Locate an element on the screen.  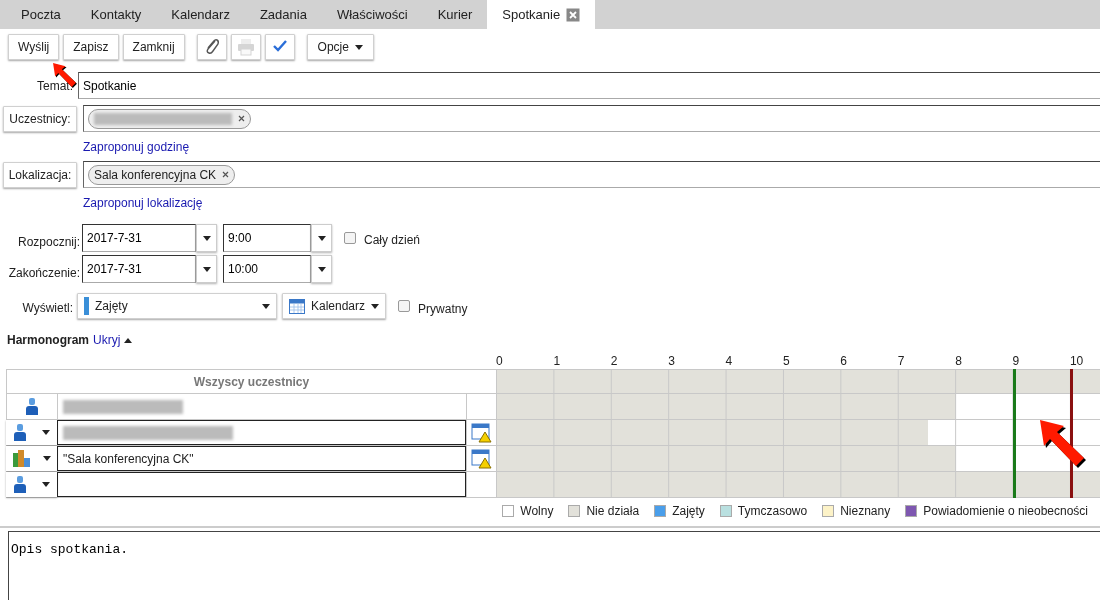
calendar-icon is located at coordinates (297, 306).